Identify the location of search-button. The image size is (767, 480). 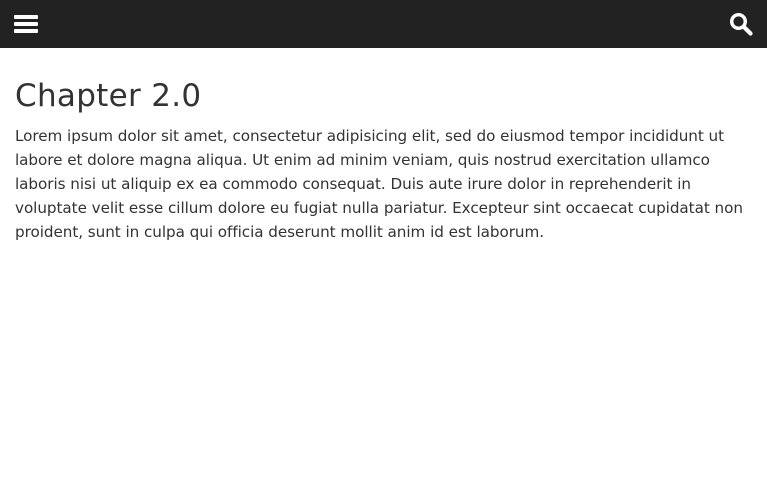
(741, 24).